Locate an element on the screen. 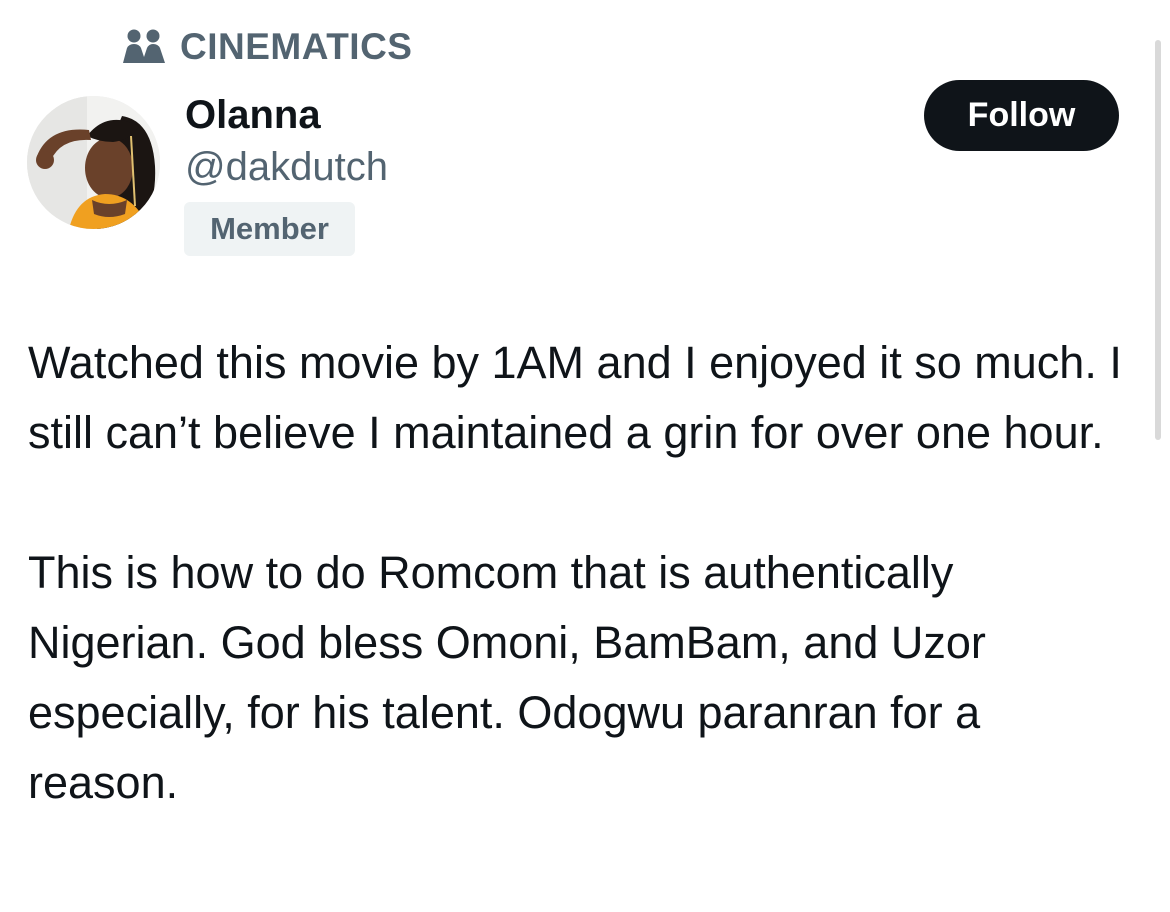 This screenshot has width=1170, height=912. avatar is located at coordinates (93, 162).